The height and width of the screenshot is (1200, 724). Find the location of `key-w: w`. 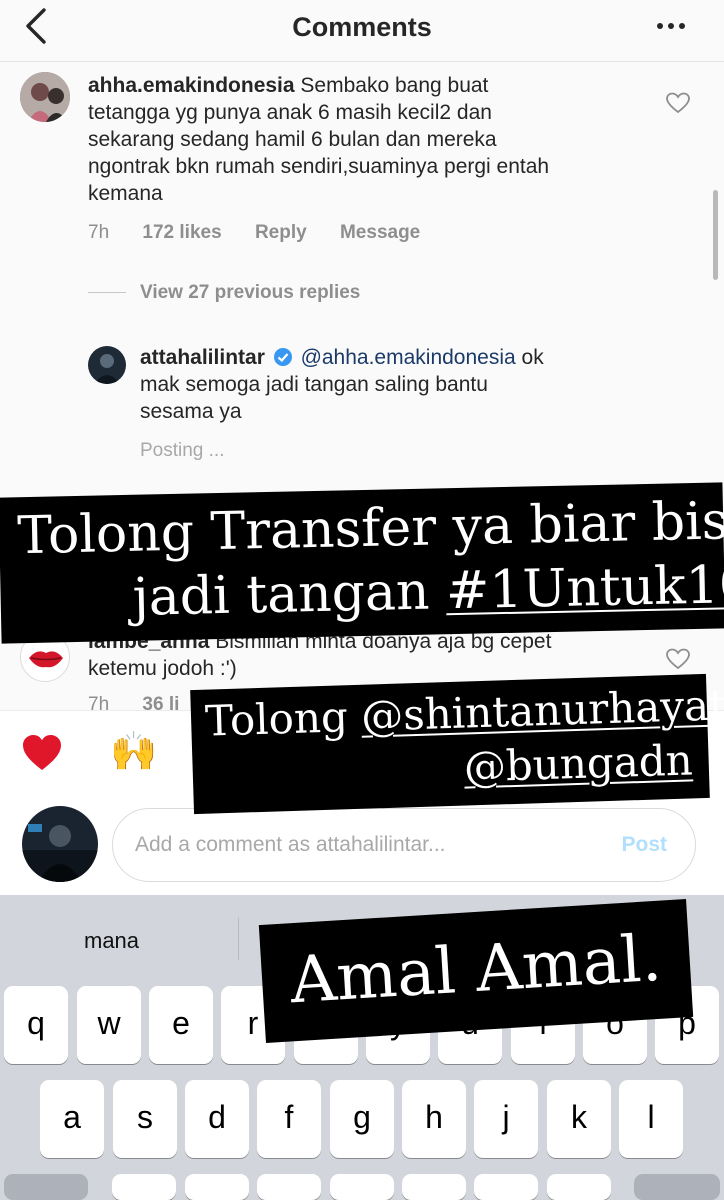

key-w: w is located at coordinates (109, 1025).